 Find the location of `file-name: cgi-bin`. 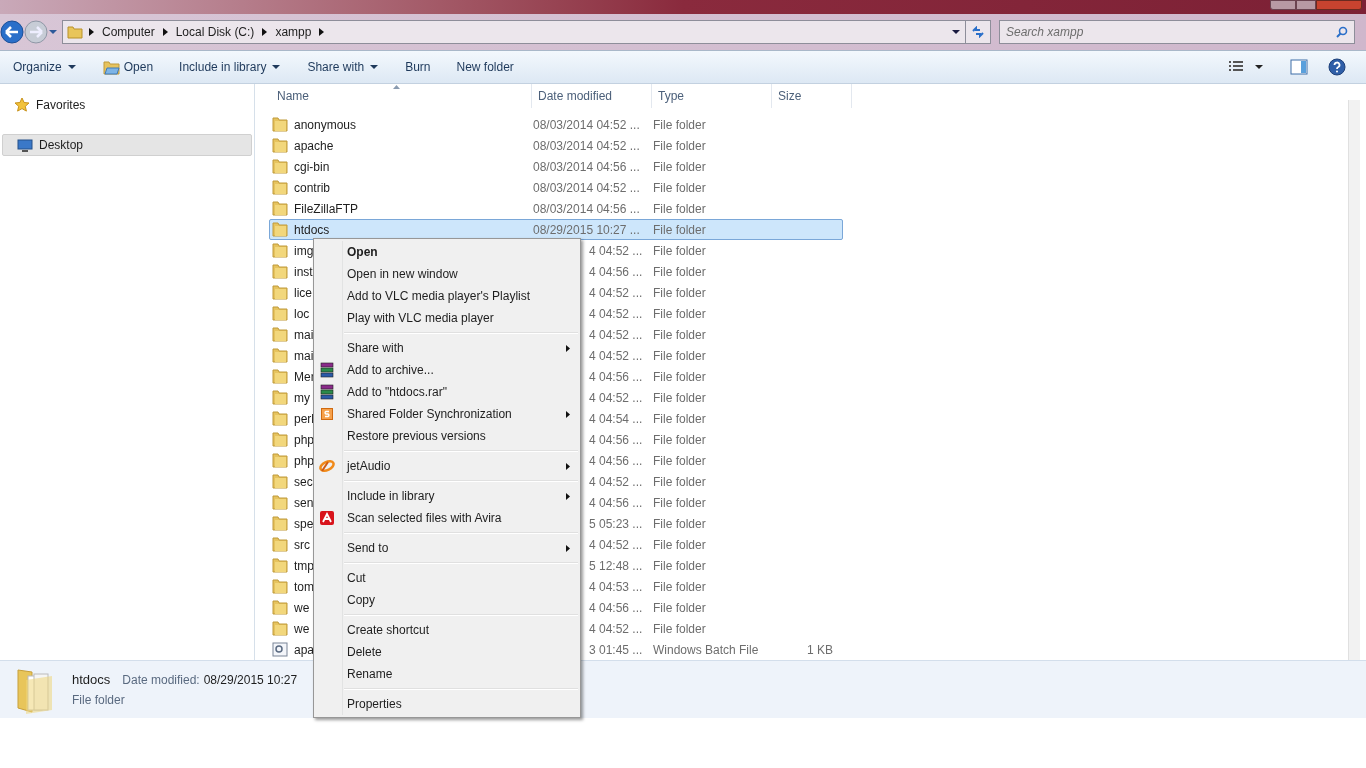

file-name: cgi-bin is located at coordinates (312, 167).